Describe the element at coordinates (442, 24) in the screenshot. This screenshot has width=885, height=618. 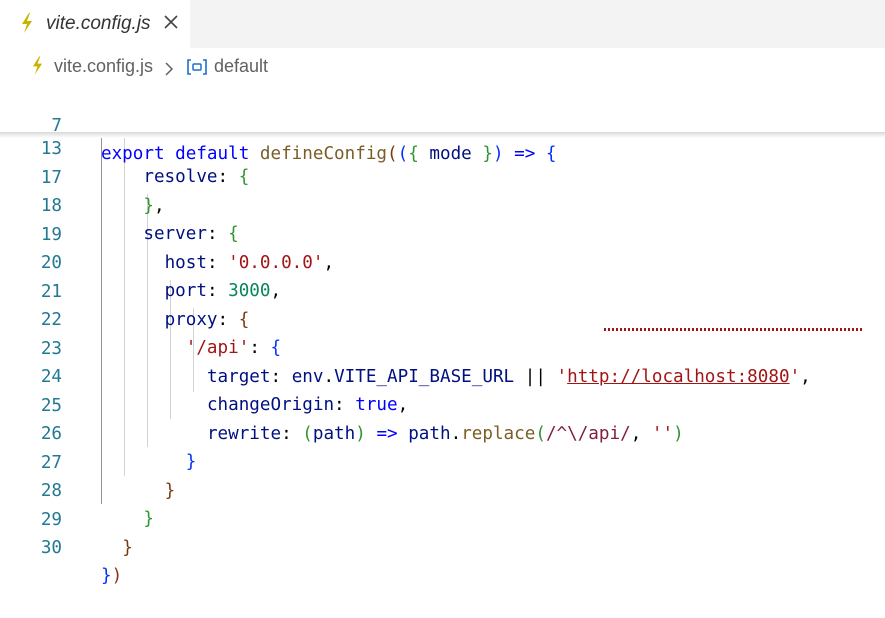
I see `tab-bar: vite.config.js` at that location.